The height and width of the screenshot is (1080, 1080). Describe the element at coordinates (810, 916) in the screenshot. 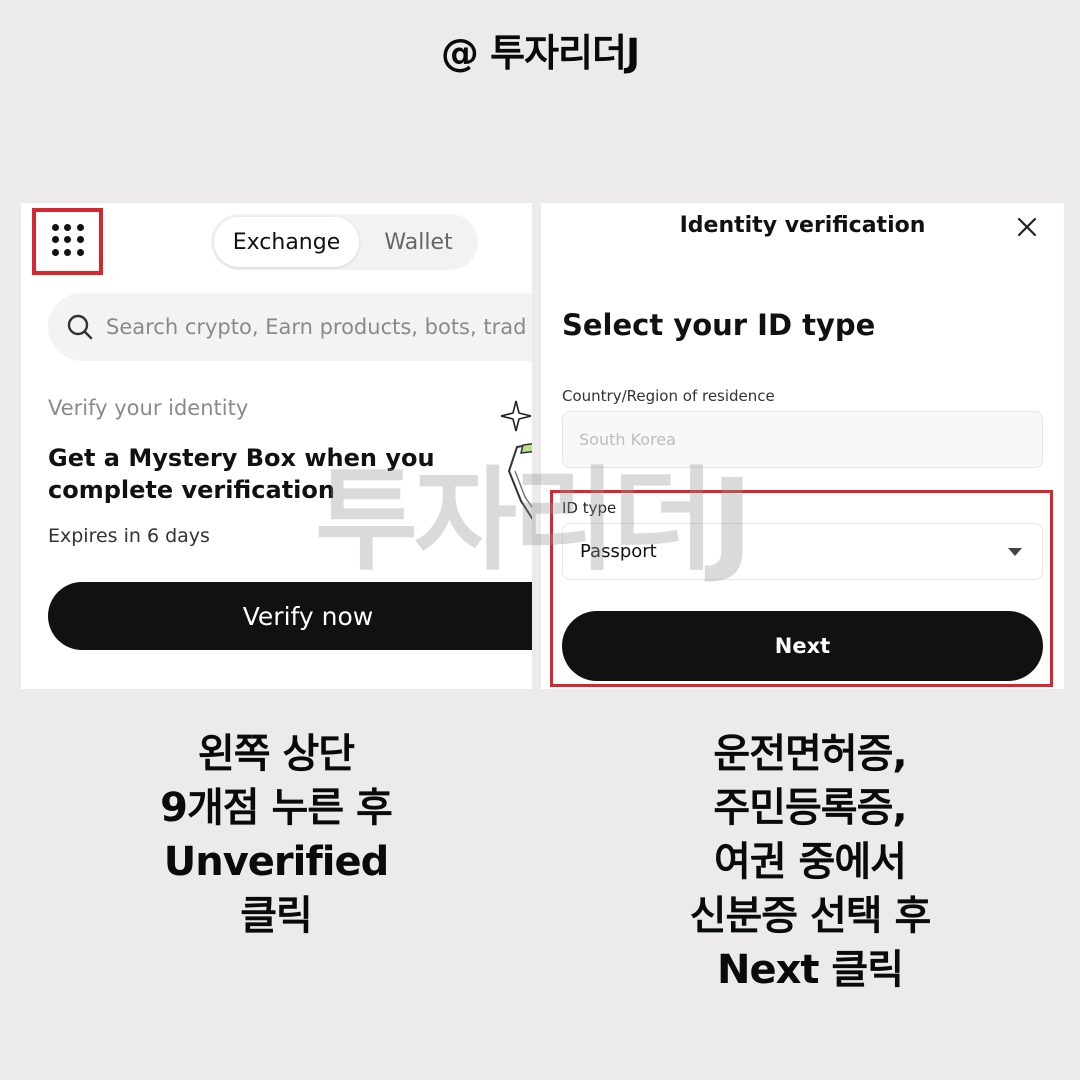

I see `caption-right-line: 신분증 선택 후` at that location.